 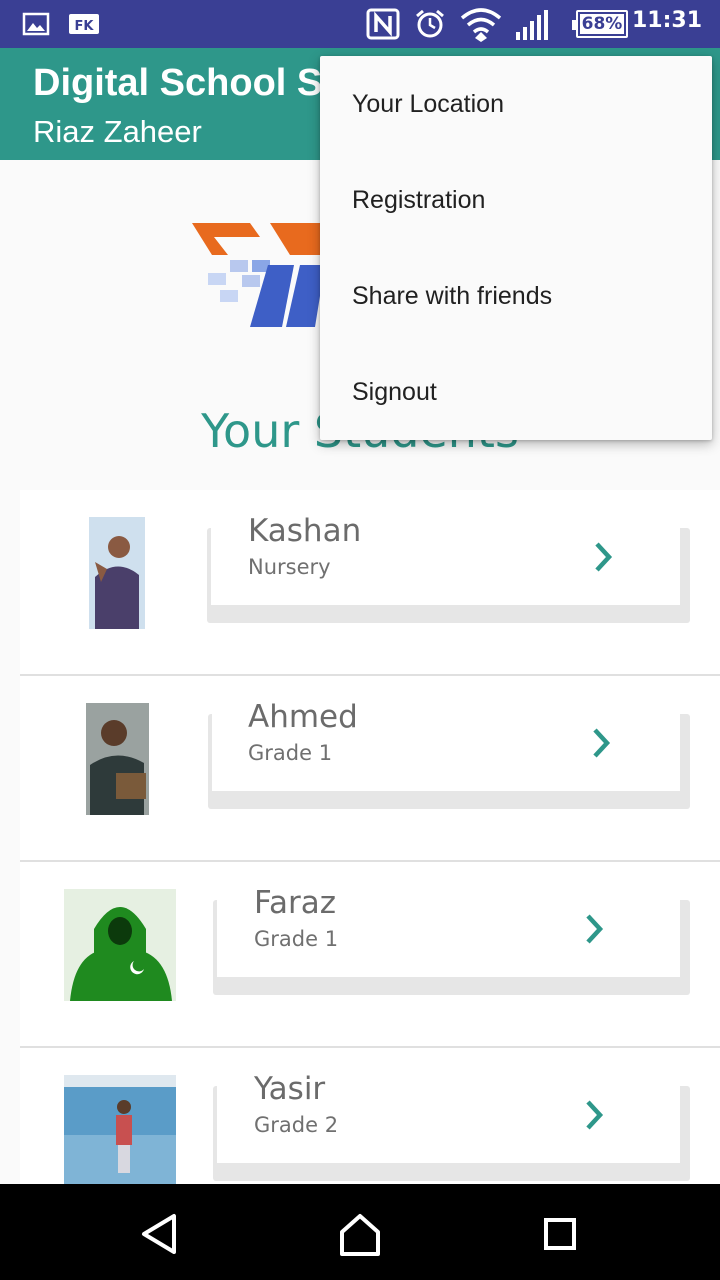 I want to click on wifi-icon, so click(x=481, y=25).